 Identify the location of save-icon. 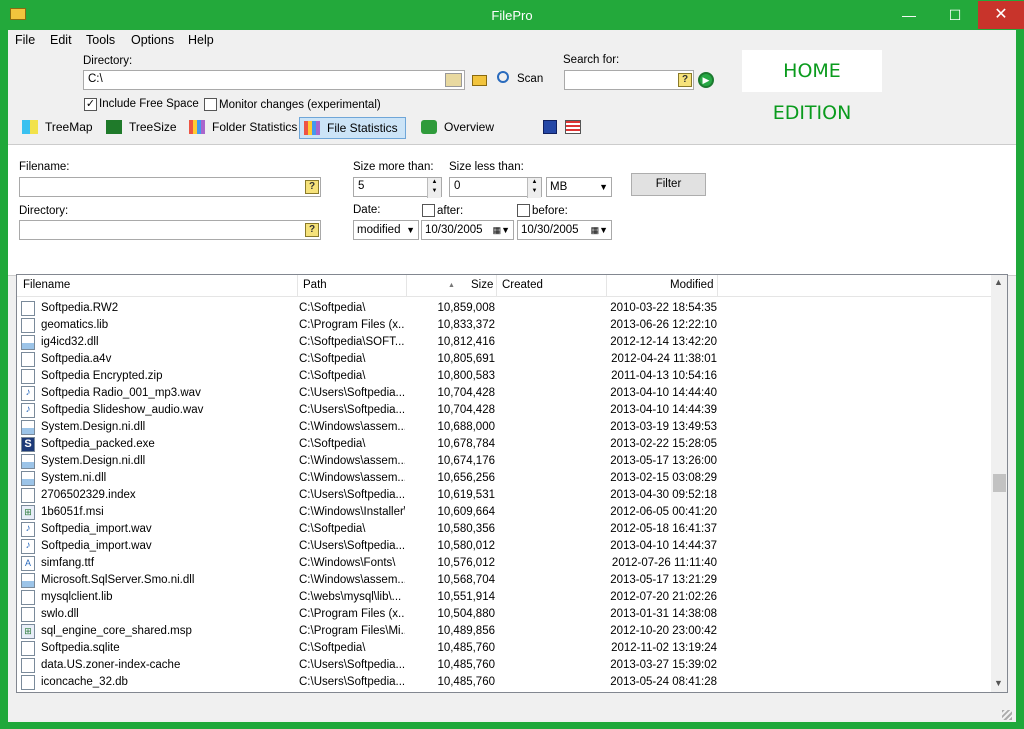
(550, 127).